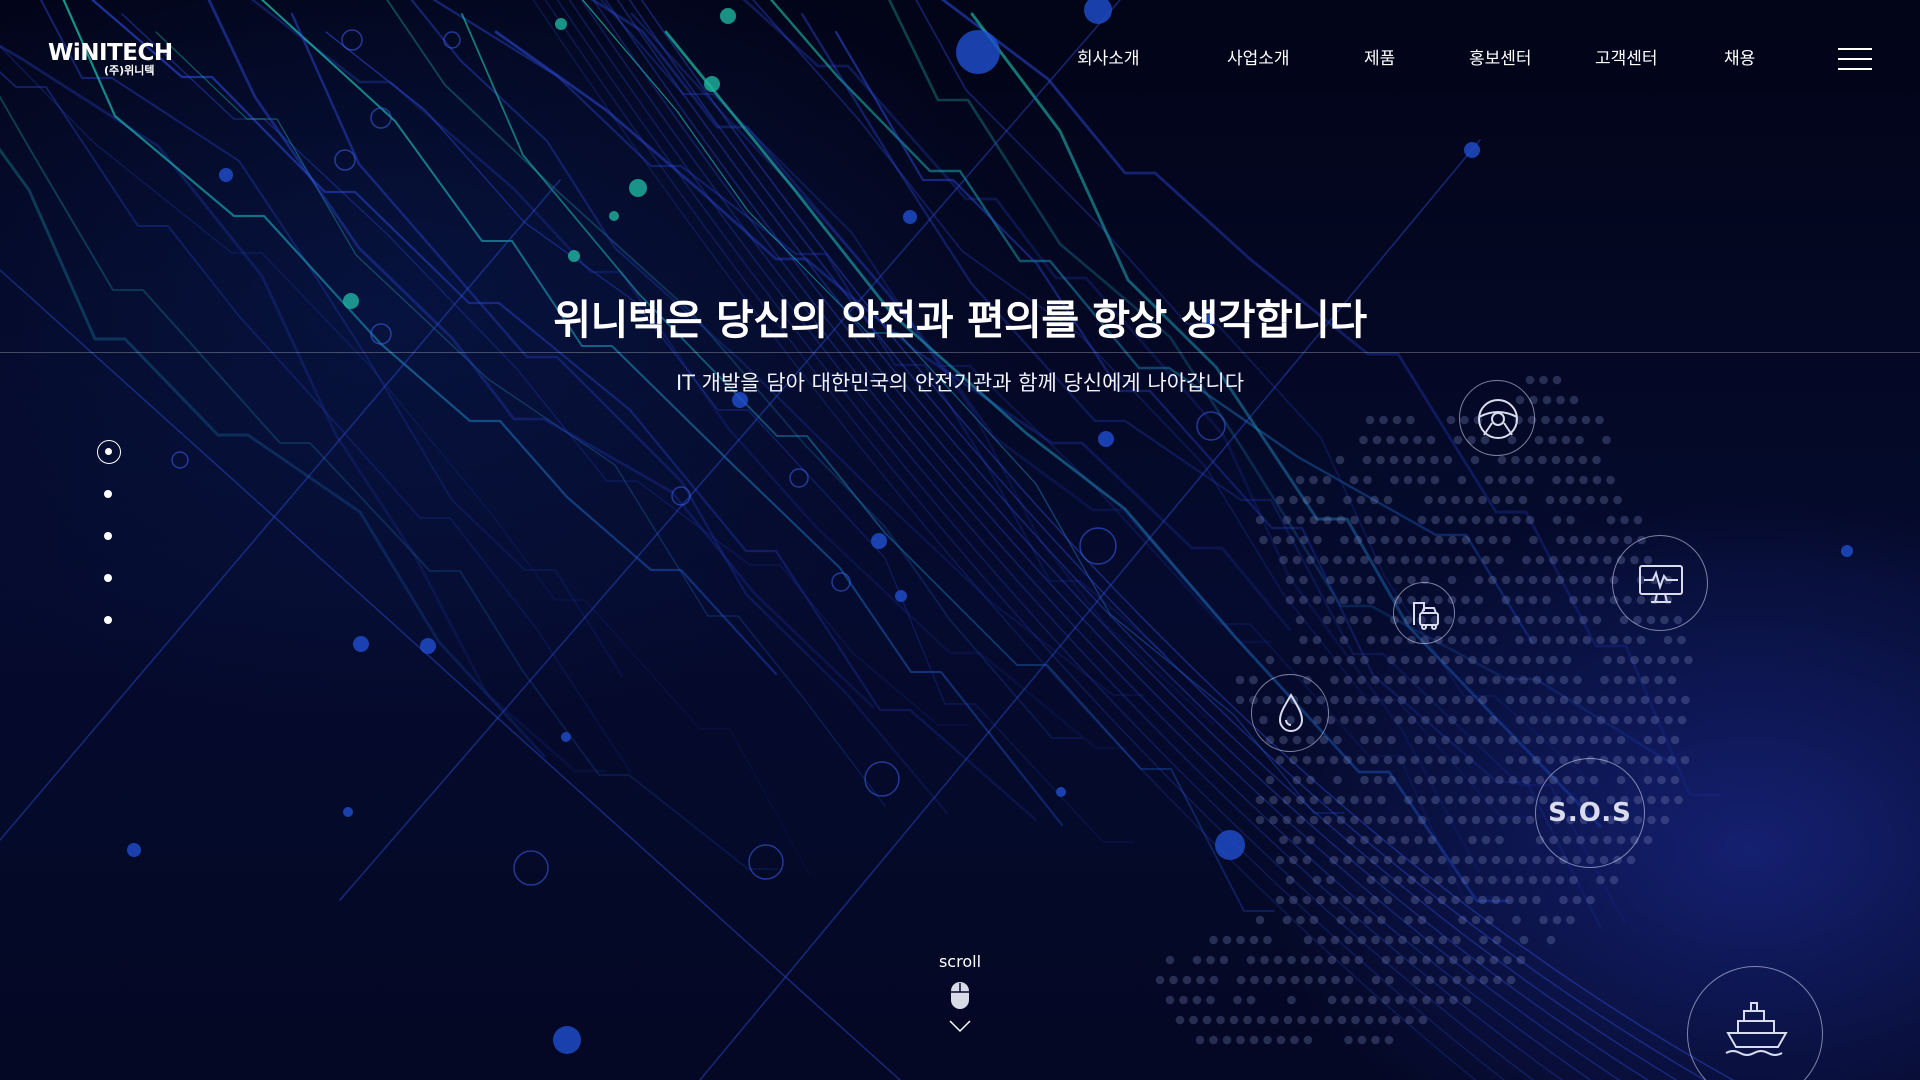 Image resolution: width=1920 pixels, height=1080 pixels. Describe the element at coordinates (129, 70) in the screenshot. I see `logo-korean-name: (주)위니텍` at that location.